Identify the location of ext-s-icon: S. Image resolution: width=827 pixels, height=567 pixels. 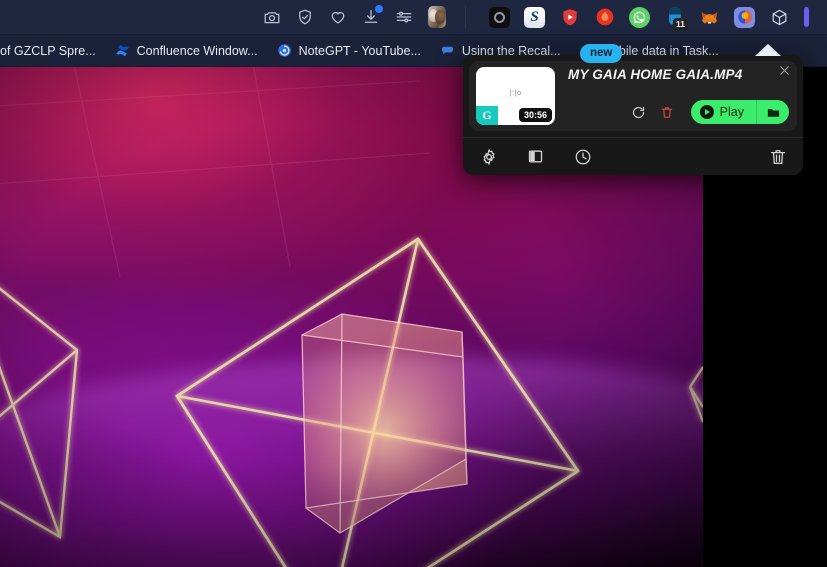
(534, 17).